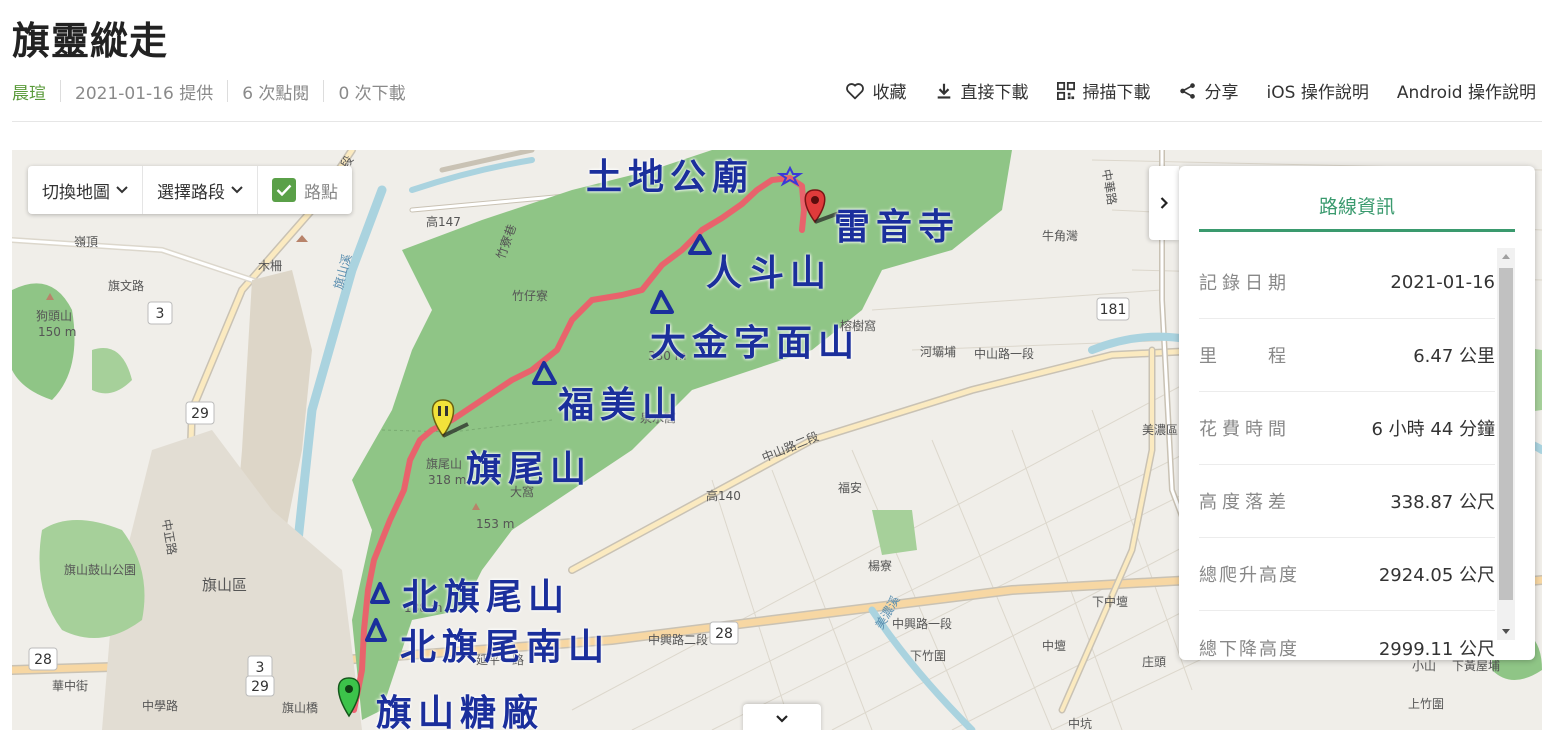 The height and width of the screenshot is (730, 1542). What do you see at coordinates (1054, 645) in the screenshot?
I see `label-zhong-tan: 中壇` at bounding box center [1054, 645].